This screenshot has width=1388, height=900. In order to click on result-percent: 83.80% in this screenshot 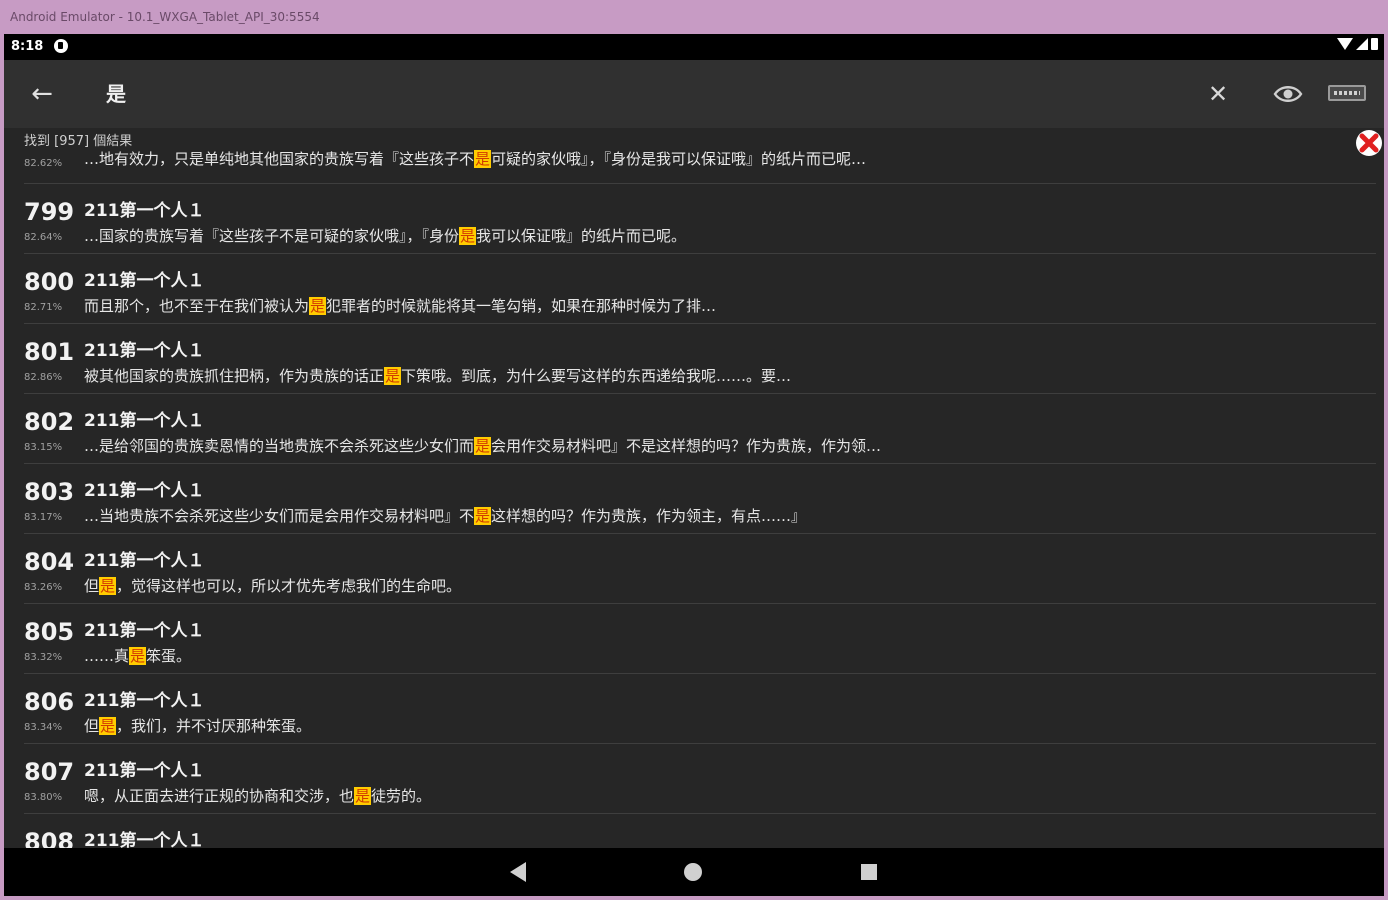, I will do `click(43, 797)`.